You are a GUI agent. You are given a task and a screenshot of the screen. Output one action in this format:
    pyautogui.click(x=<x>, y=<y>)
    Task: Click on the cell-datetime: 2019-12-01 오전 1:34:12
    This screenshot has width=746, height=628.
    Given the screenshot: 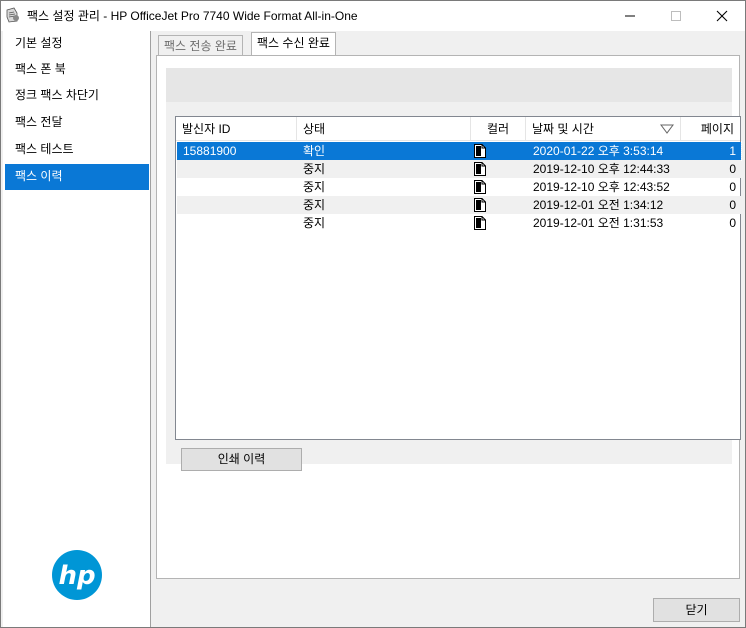 What is the action you would take?
    pyautogui.click(x=598, y=205)
    